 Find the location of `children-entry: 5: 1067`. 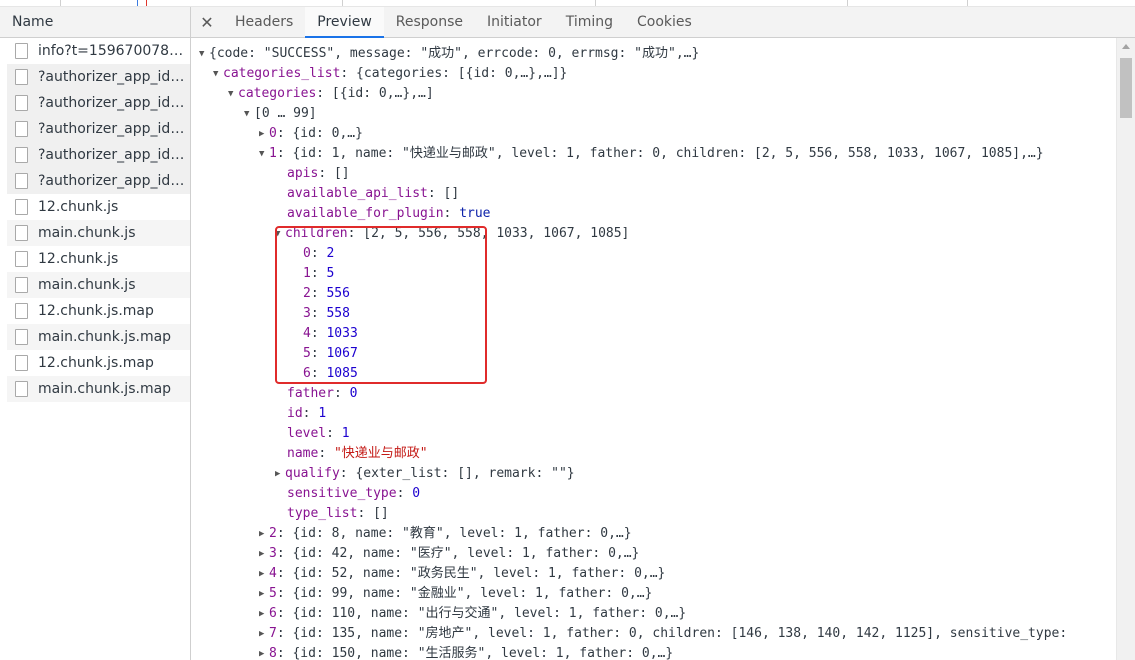

children-entry: 5: 1067 is located at coordinates (330, 354).